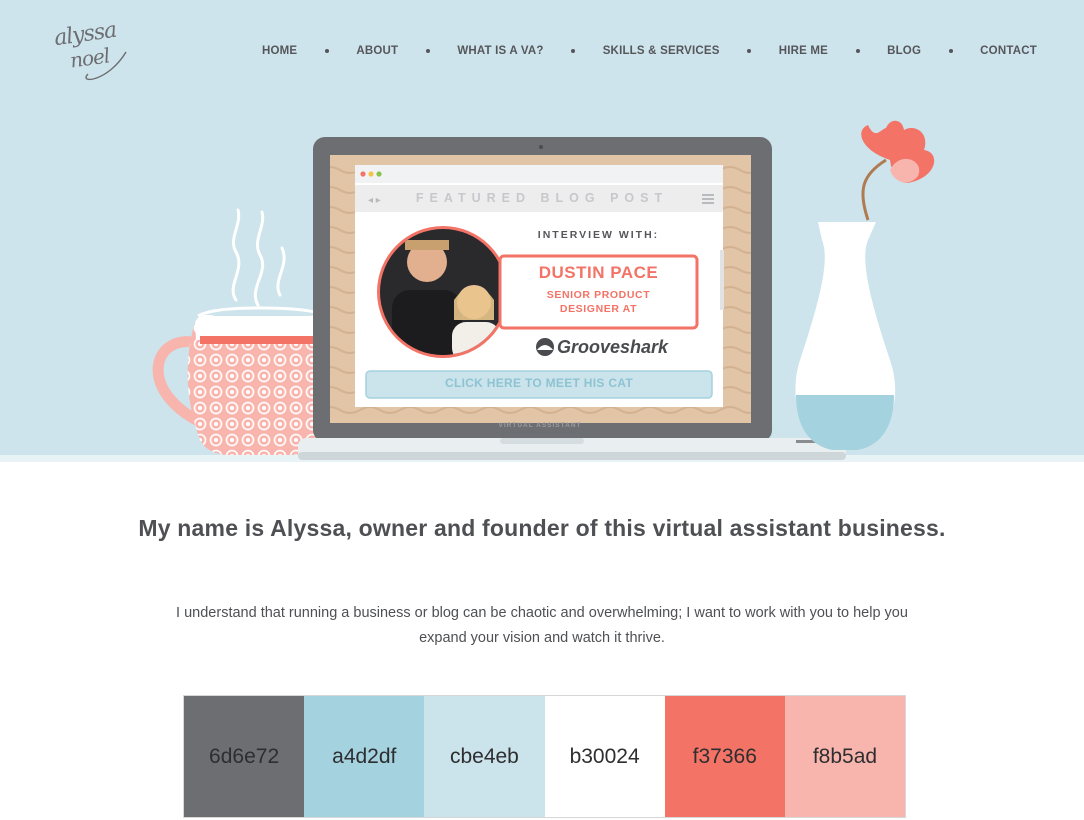  I want to click on interview-label: INTERVIEW WITH:, so click(598, 235).